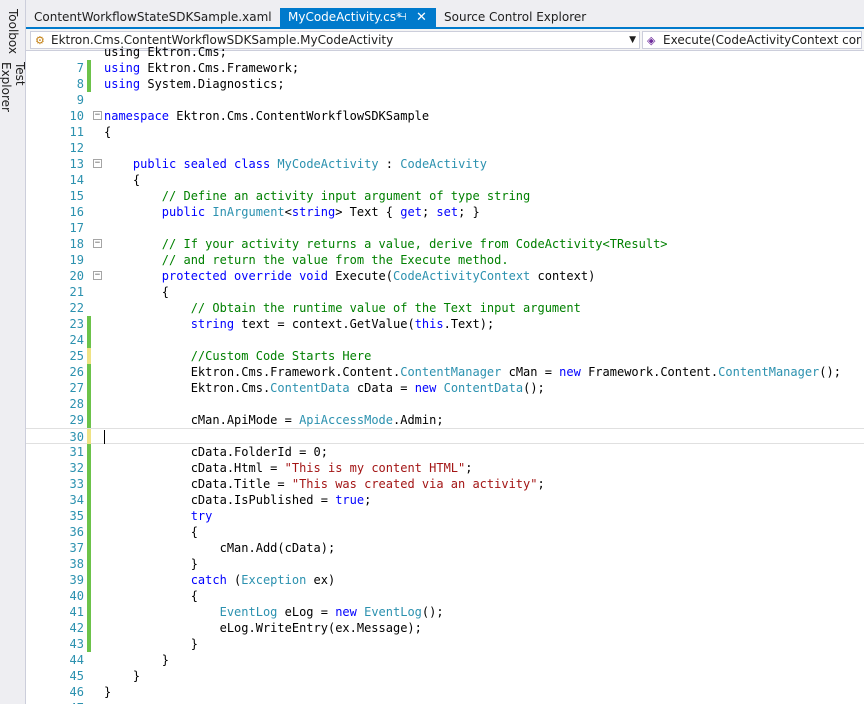  What do you see at coordinates (76, 548) in the screenshot?
I see `line-number: 37` at bounding box center [76, 548].